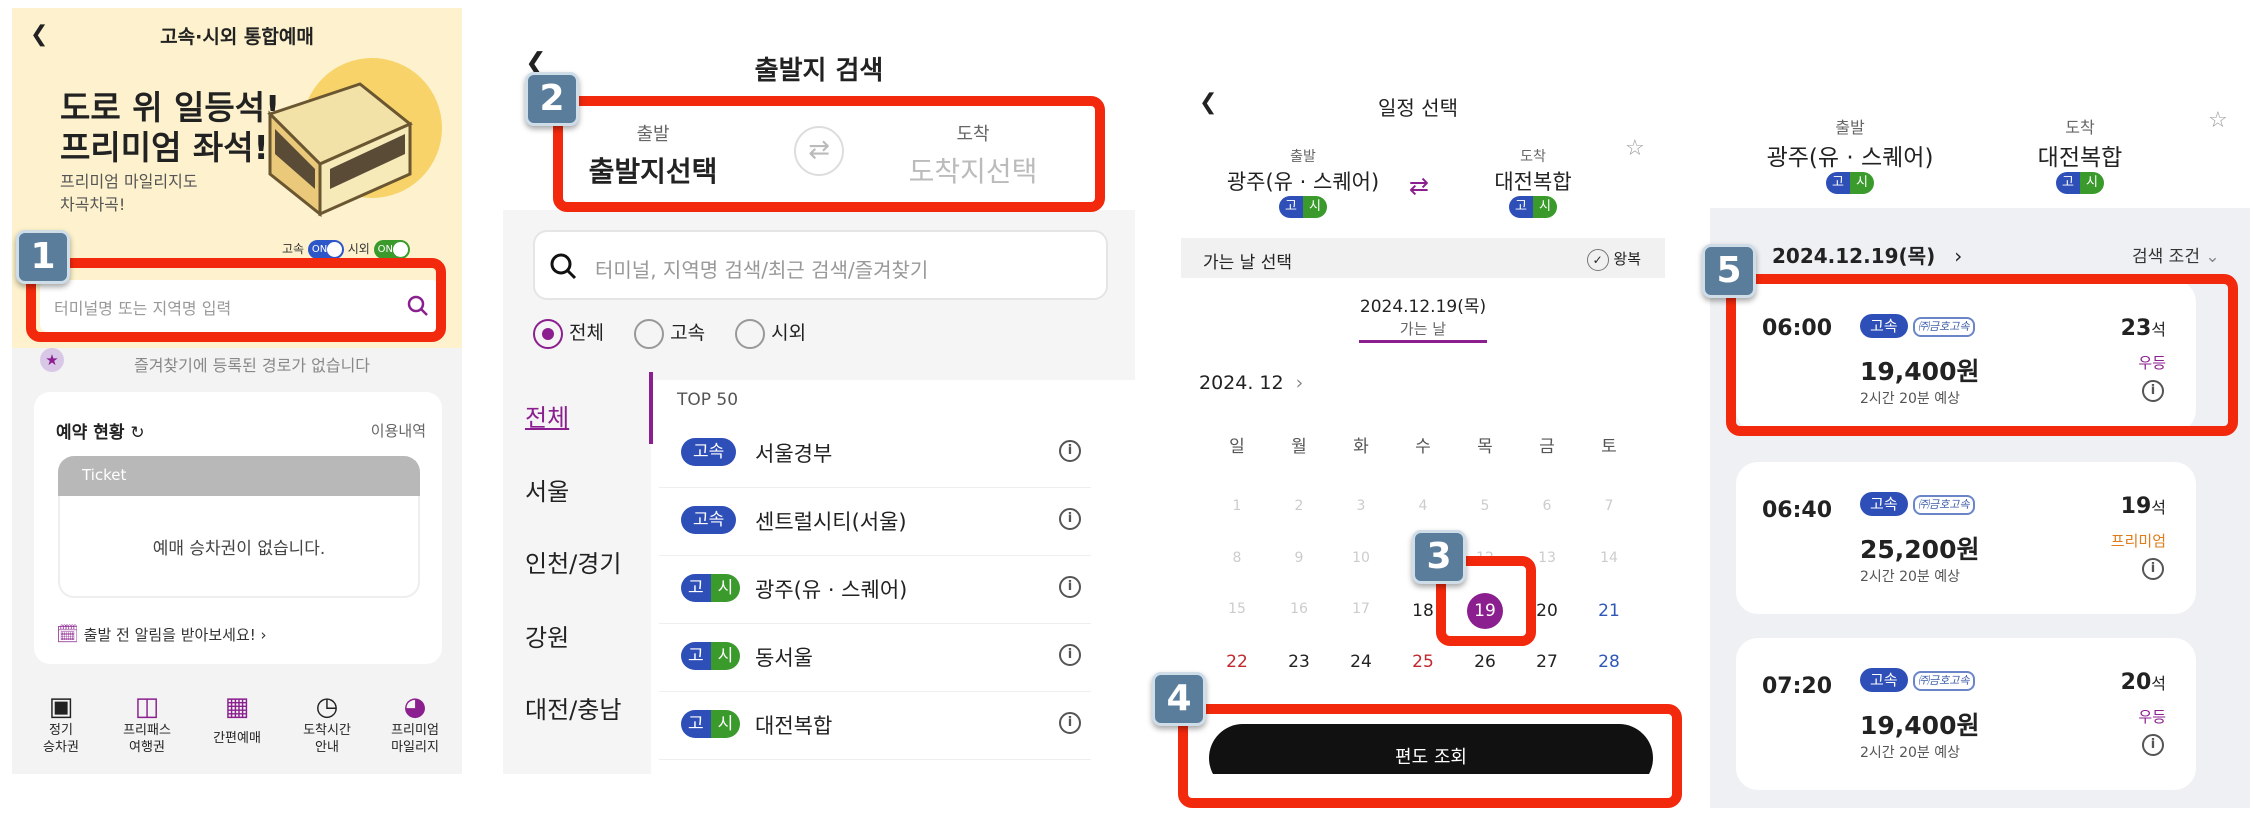 This screenshot has height=830, width=2260. Describe the element at coordinates (1423, 662) in the screenshot. I see `calendar-day: 25` at that location.